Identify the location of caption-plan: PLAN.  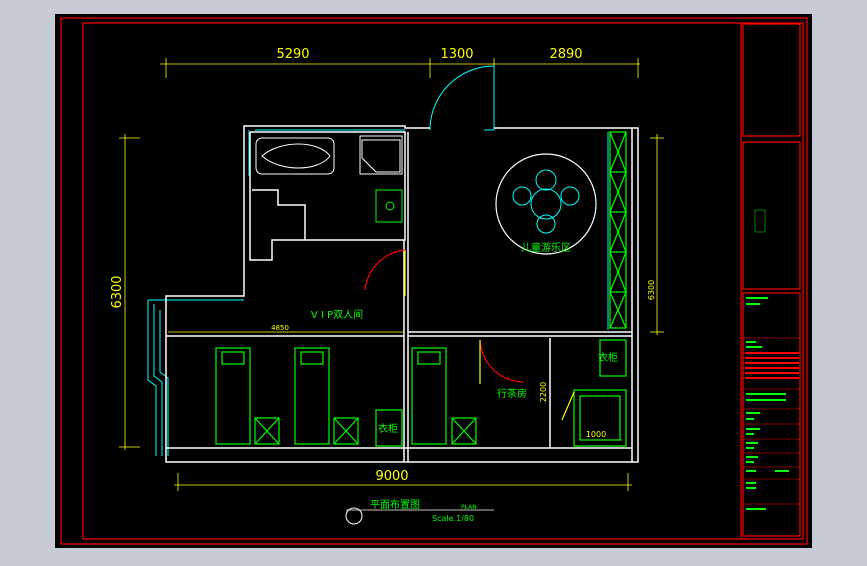
(469, 507).